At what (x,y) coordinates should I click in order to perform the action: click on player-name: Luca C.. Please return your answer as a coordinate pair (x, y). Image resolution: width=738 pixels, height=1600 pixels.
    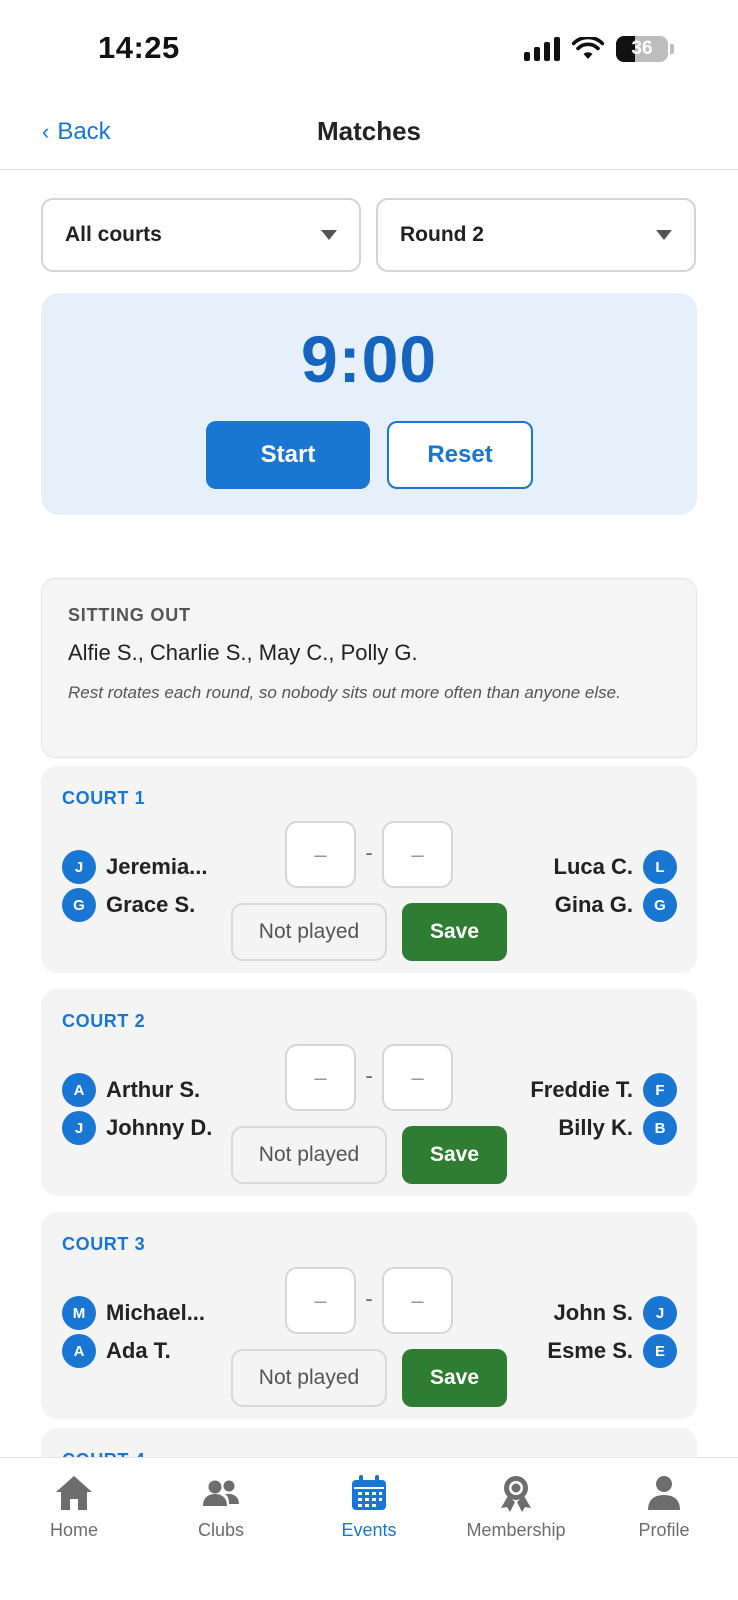
    Looking at the image, I should click on (593, 866).